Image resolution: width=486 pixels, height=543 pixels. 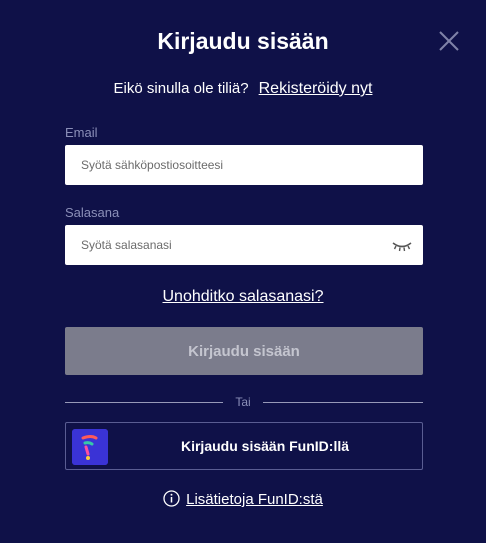 I want to click on login-button: Kirjaudu sisään, so click(x=244, y=351).